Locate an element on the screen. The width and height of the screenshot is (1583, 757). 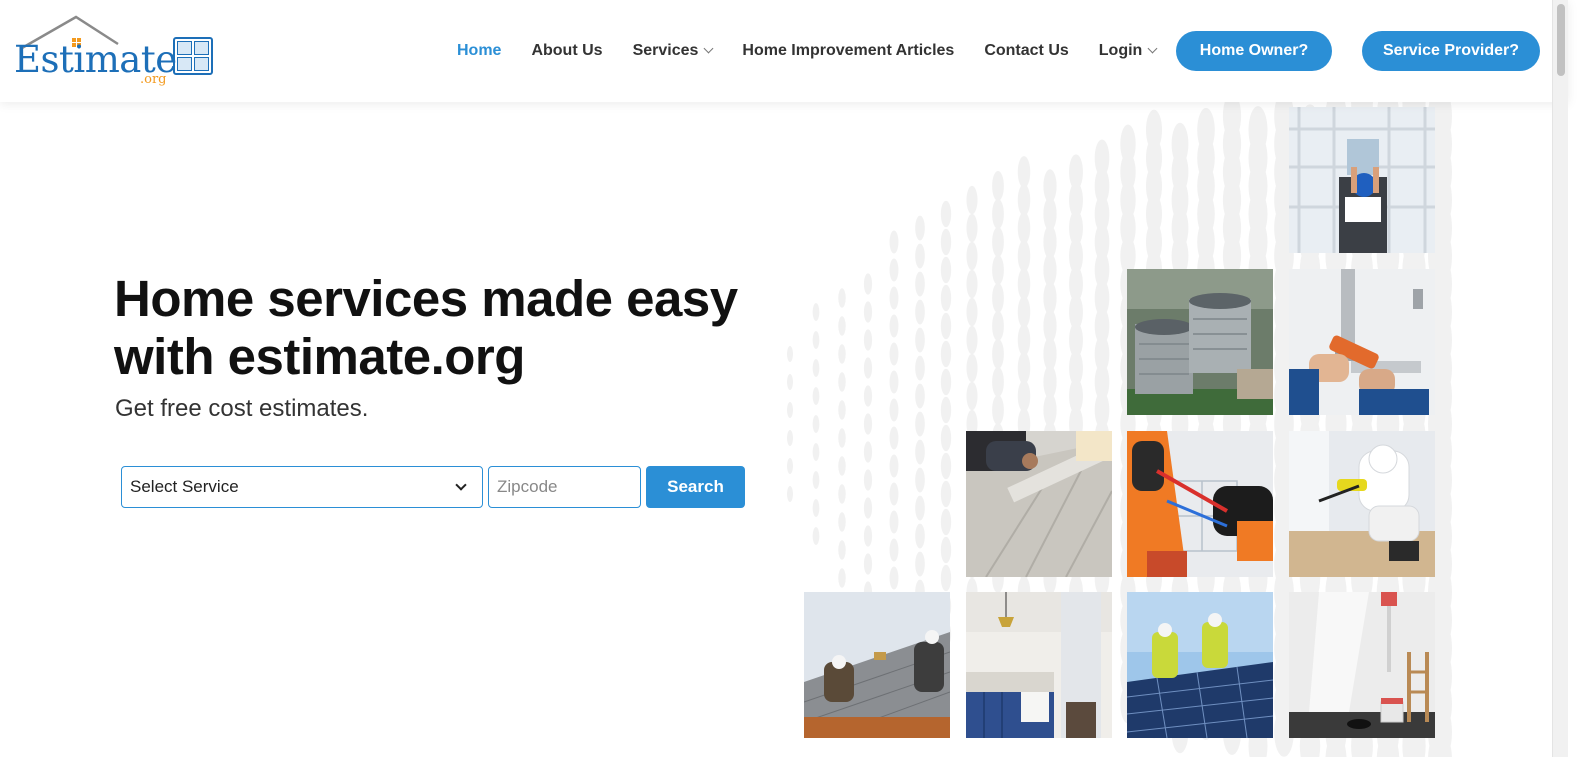
flooring-install-photo is located at coordinates (1039, 504).